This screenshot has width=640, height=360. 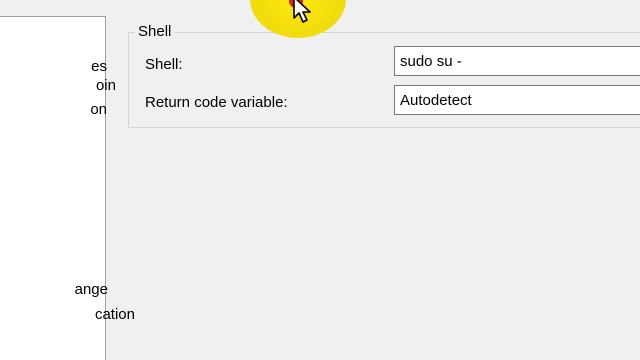 What do you see at coordinates (99, 66) in the screenshot?
I see `tree-item-label: es` at bounding box center [99, 66].